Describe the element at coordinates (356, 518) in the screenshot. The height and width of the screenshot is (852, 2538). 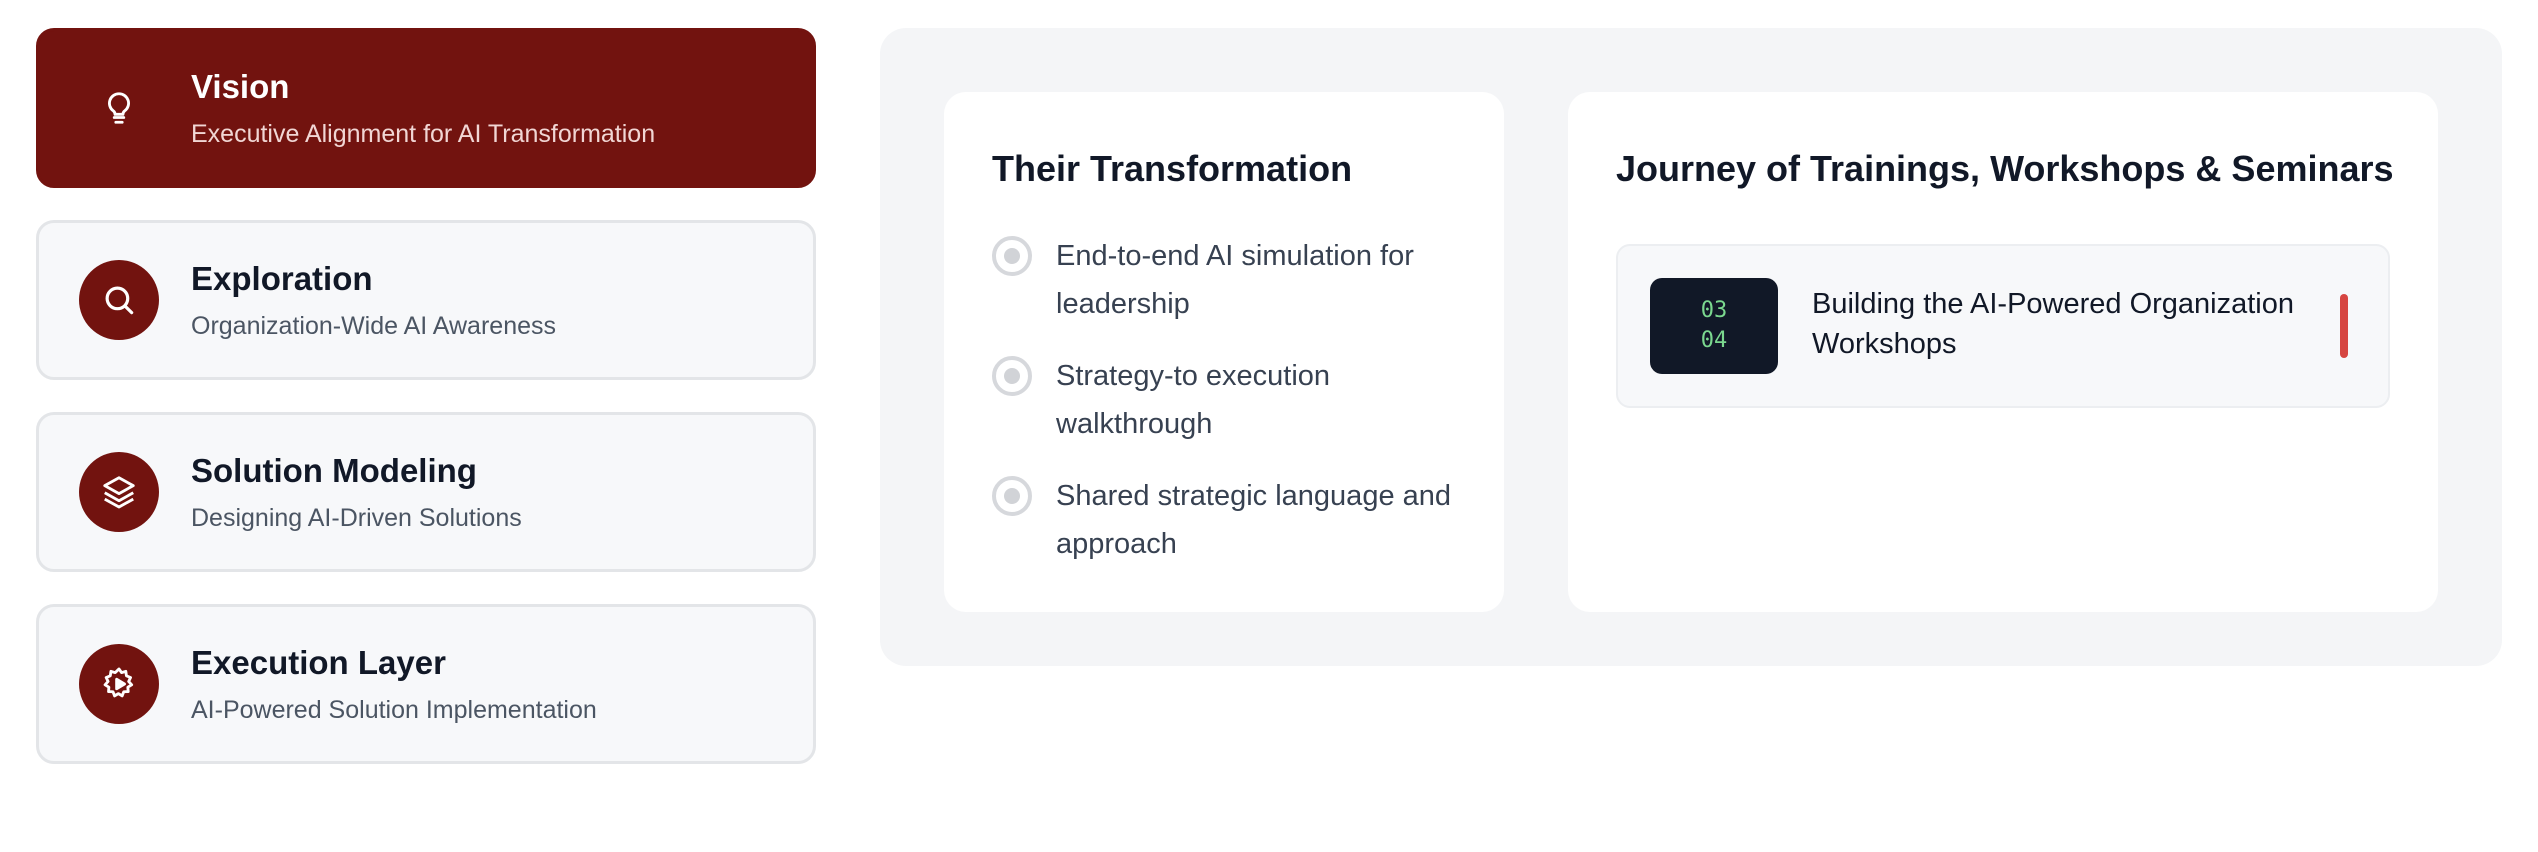
I see `step-subtitle: Designing AI-Driven Solutions` at that location.